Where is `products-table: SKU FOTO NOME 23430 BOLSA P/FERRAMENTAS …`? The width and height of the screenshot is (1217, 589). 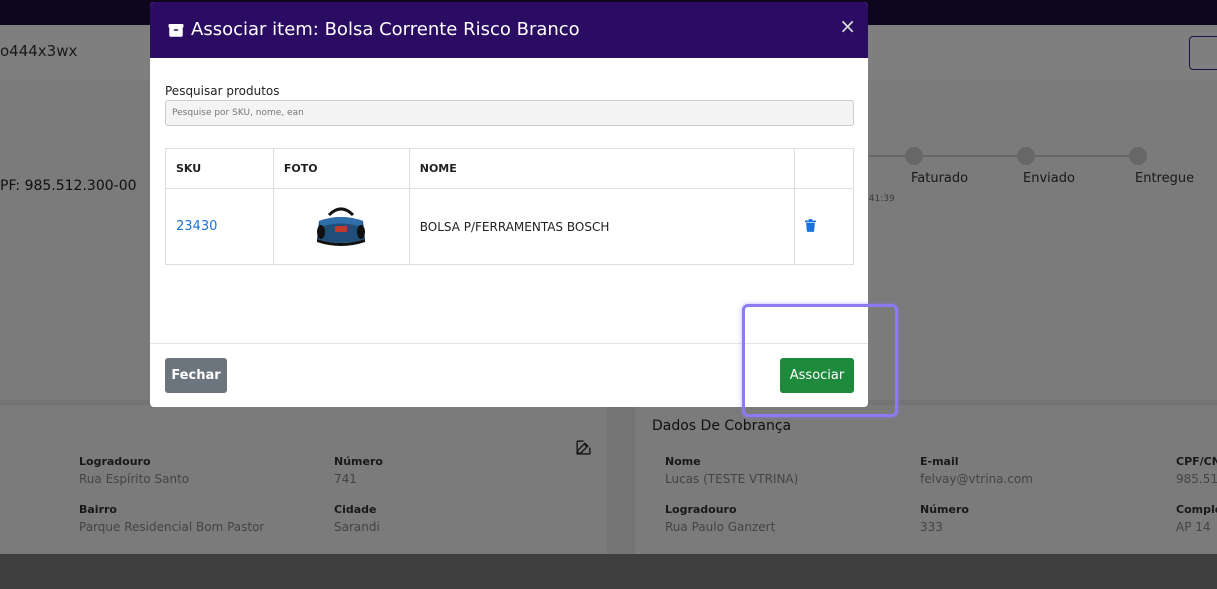
products-table: SKU FOTO NOME 23430 BOLSA P/FERRAMENTAS … is located at coordinates (509, 206).